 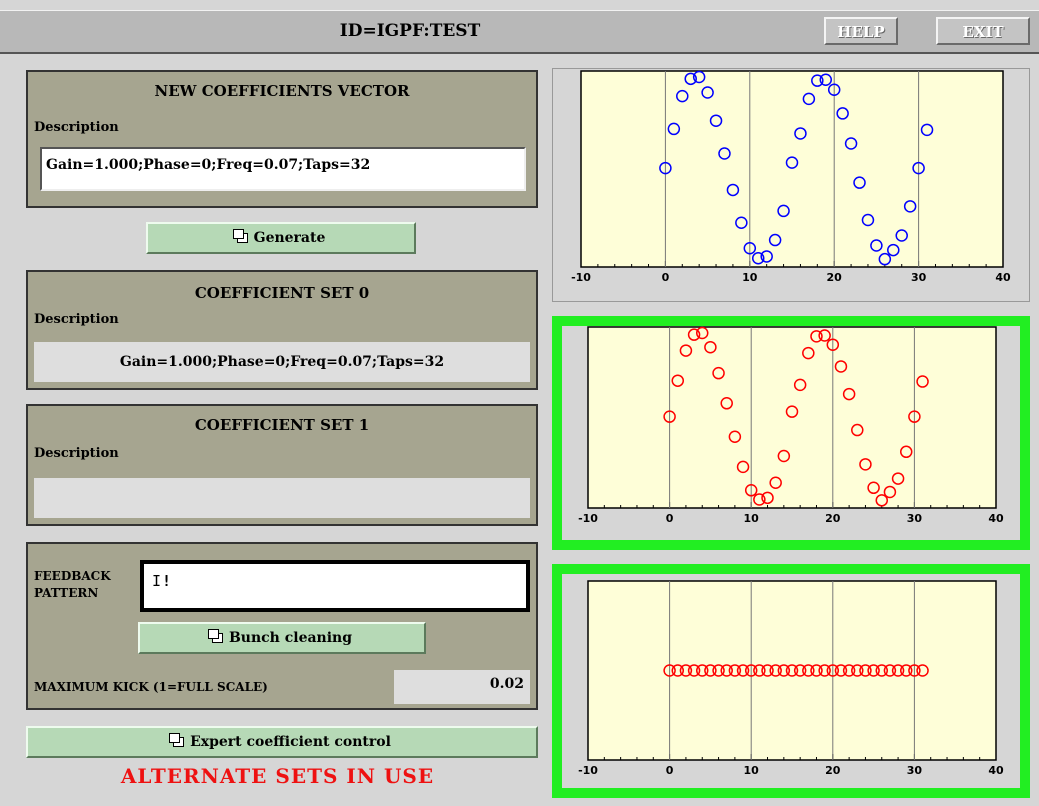 I want to click on coefficient-set-0-heading: COEFFICIENT SET 0, so click(x=282, y=293).